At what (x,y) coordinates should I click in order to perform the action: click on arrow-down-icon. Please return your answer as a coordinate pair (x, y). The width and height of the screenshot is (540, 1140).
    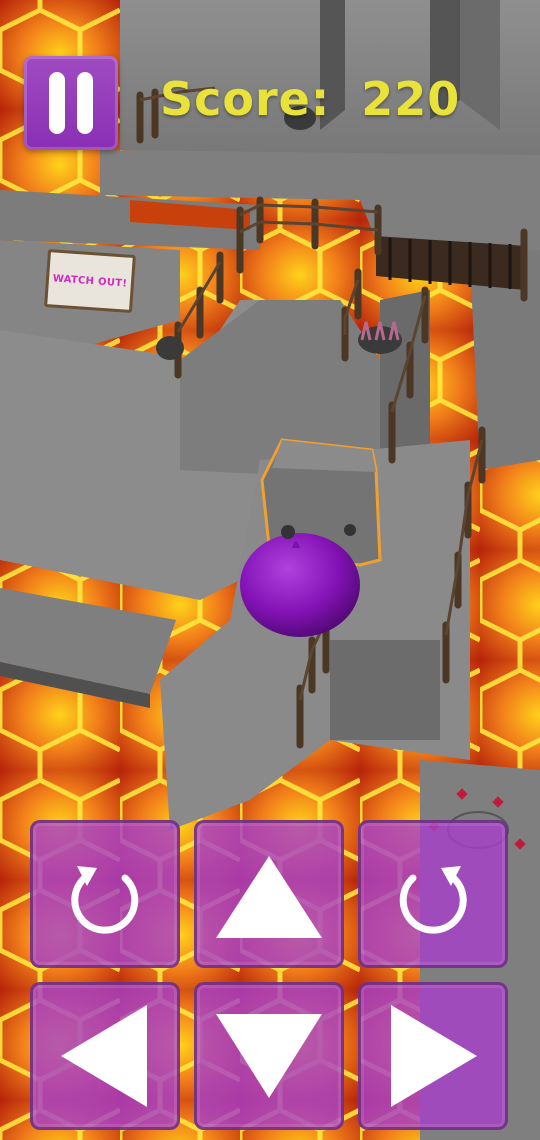
    Looking at the image, I should click on (269, 1056).